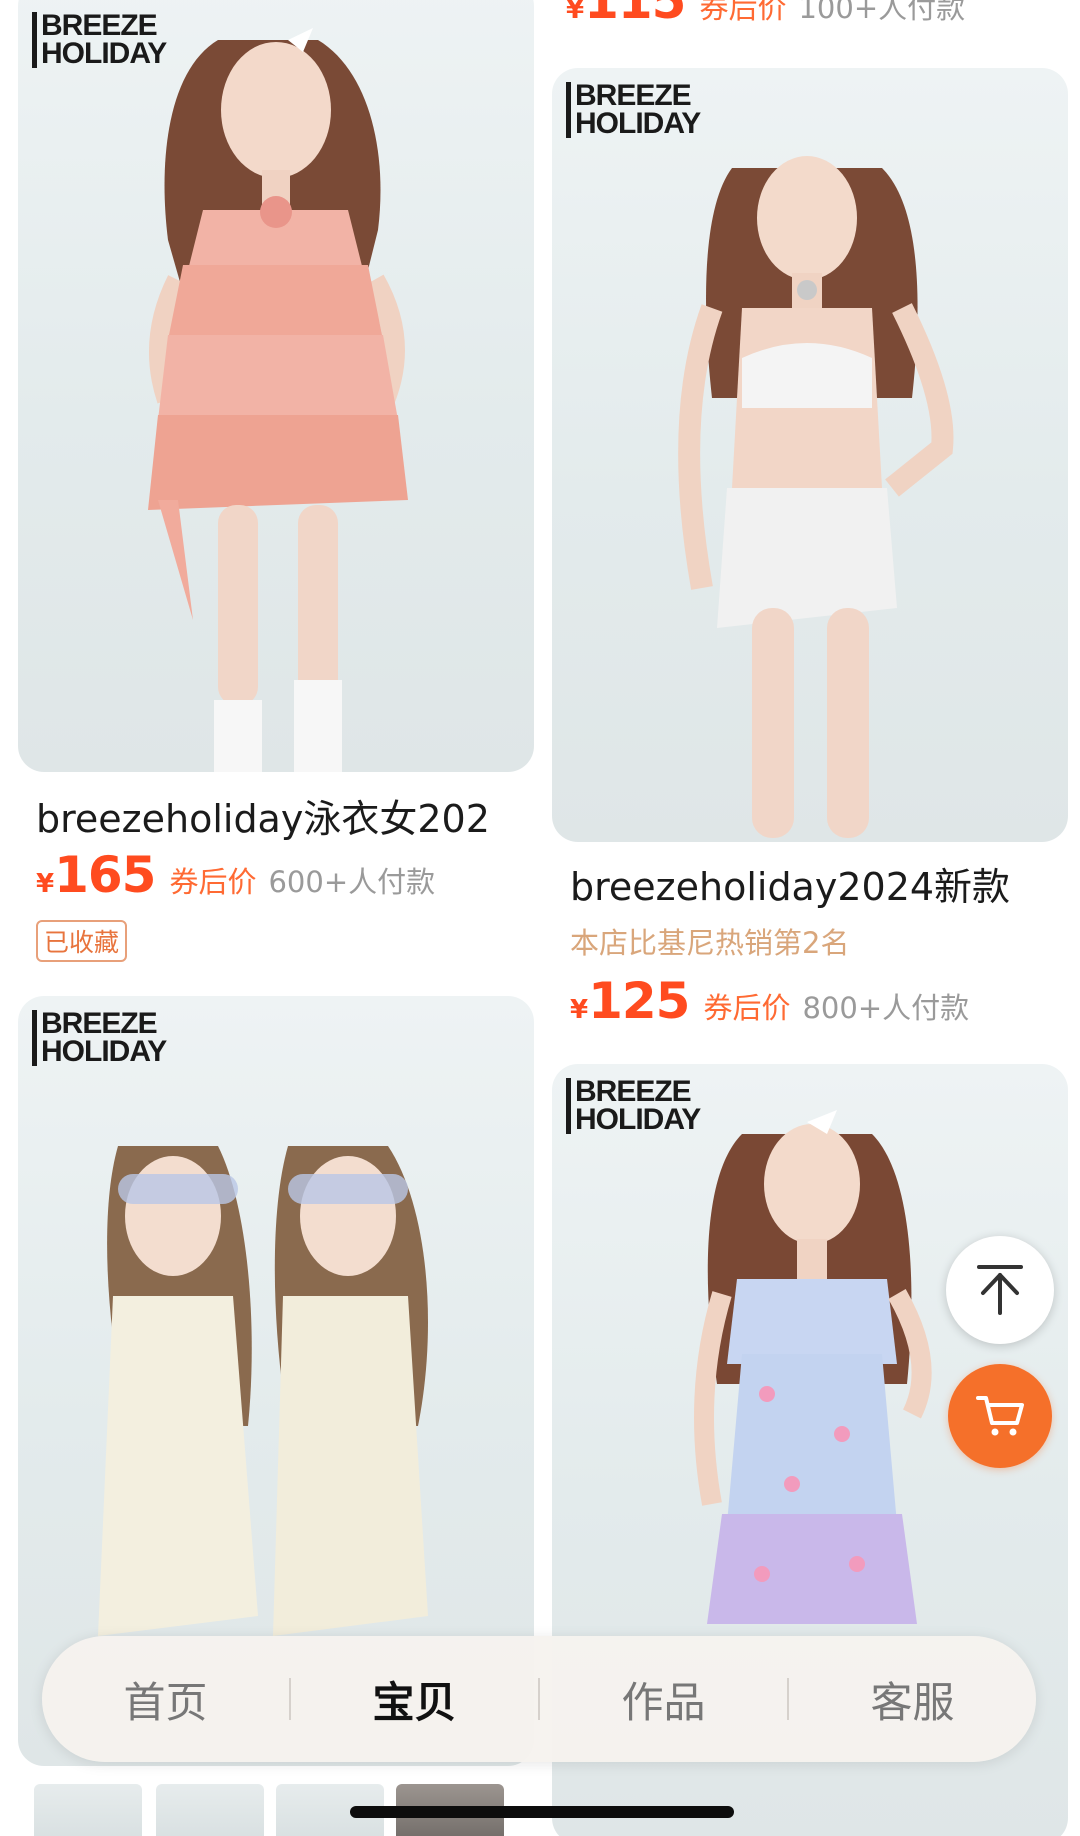 Image resolution: width=1080 pixels, height=1836 pixels. I want to click on scroll-to-top-button, so click(1000, 1290).